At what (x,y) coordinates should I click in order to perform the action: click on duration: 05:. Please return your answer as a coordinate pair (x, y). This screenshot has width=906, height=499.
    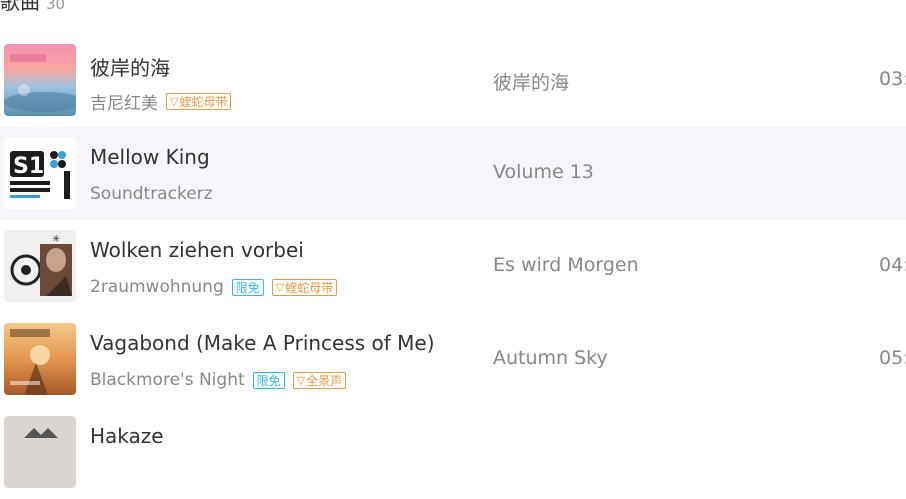
    Looking at the image, I should click on (892, 358).